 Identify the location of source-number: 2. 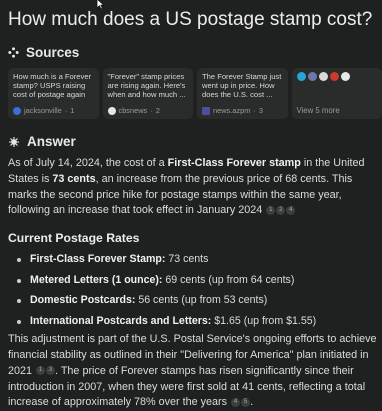
(158, 110).